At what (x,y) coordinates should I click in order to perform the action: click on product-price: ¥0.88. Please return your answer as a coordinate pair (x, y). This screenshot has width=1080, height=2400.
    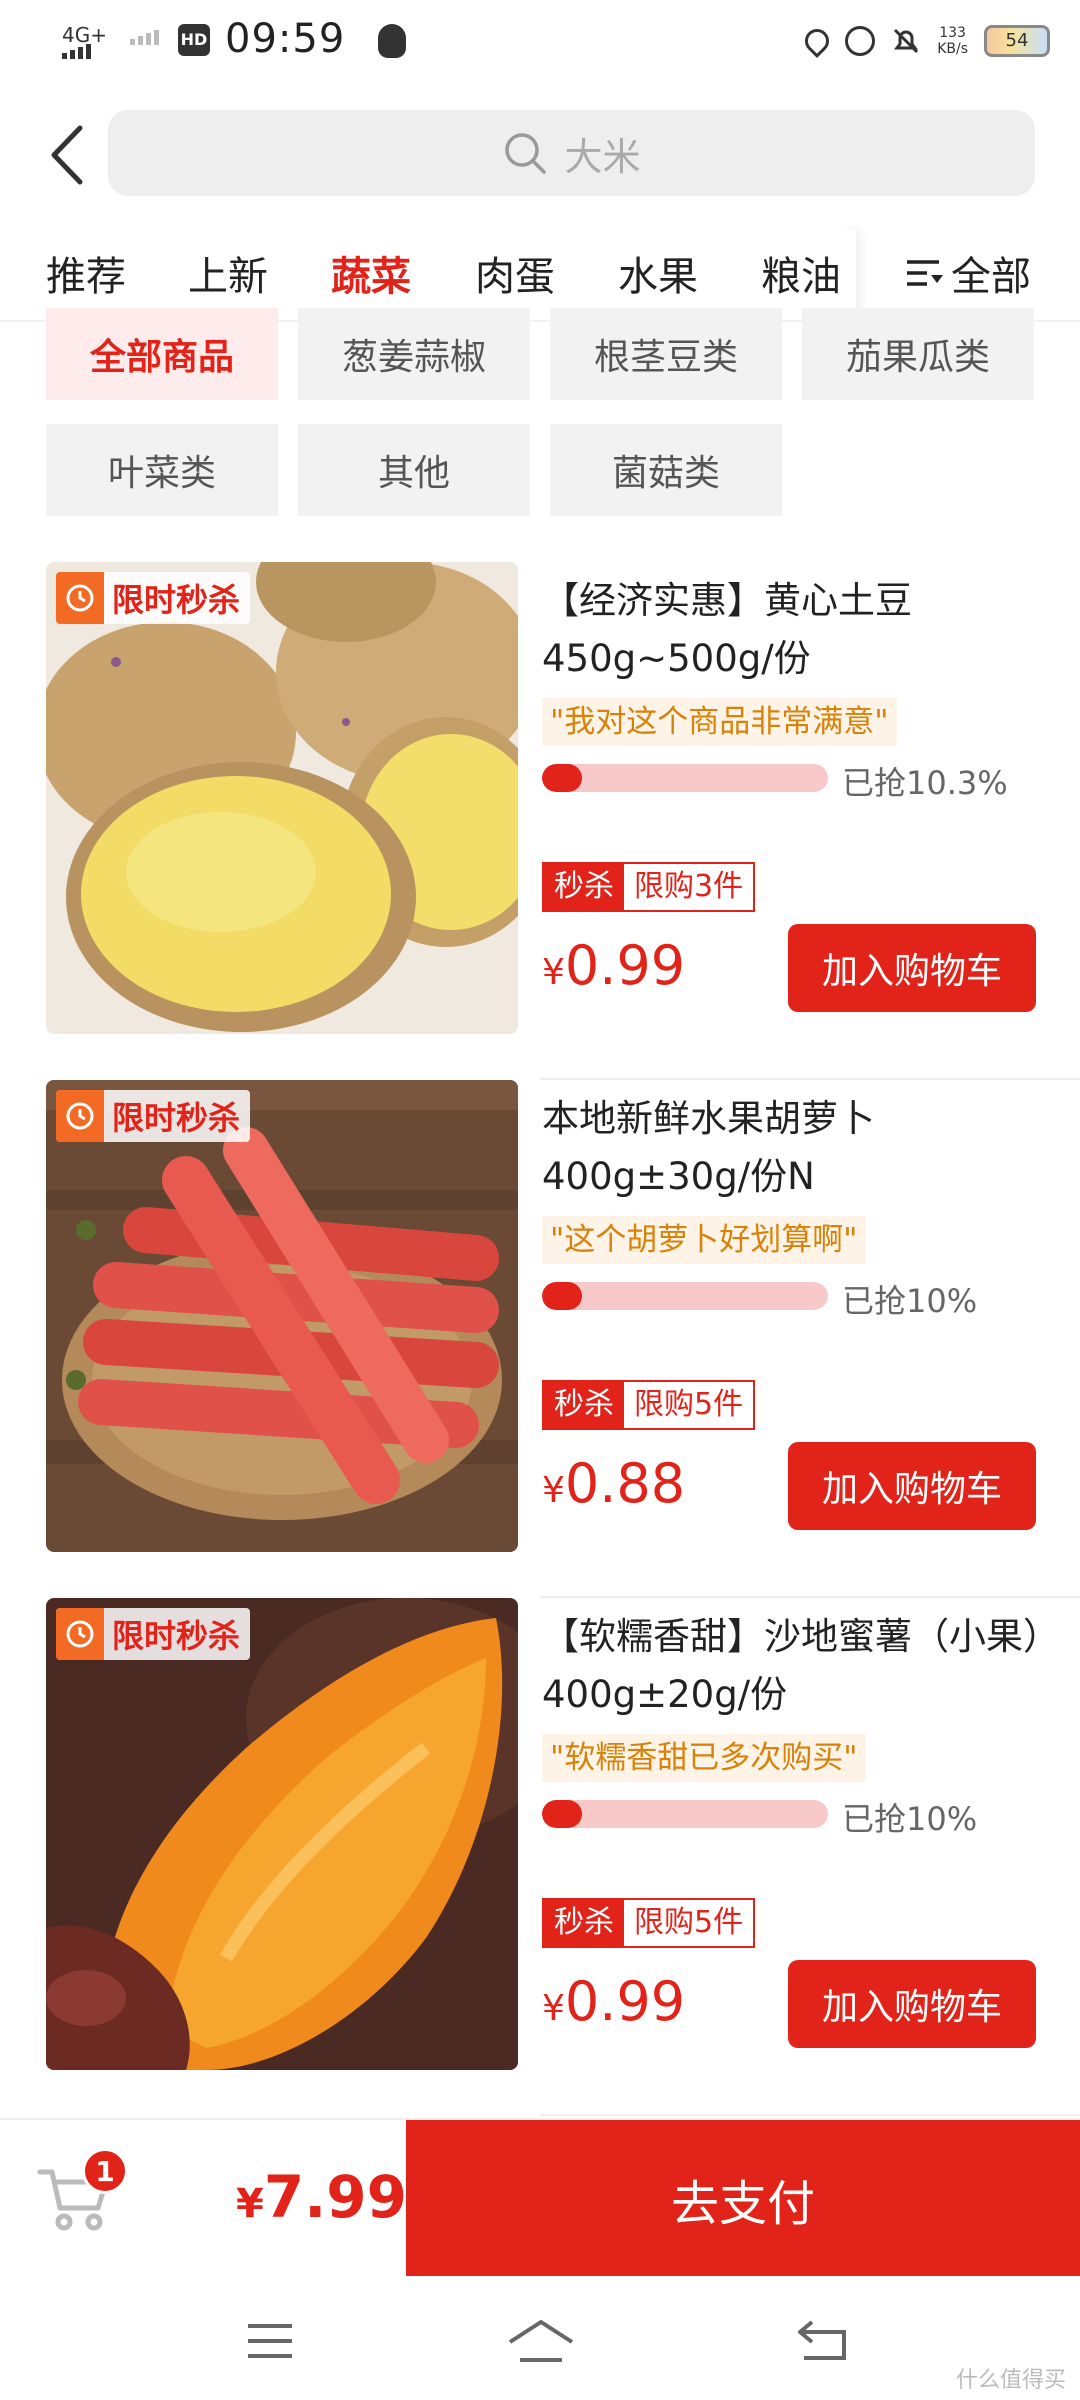
    Looking at the image, I should click on (613, 1487).